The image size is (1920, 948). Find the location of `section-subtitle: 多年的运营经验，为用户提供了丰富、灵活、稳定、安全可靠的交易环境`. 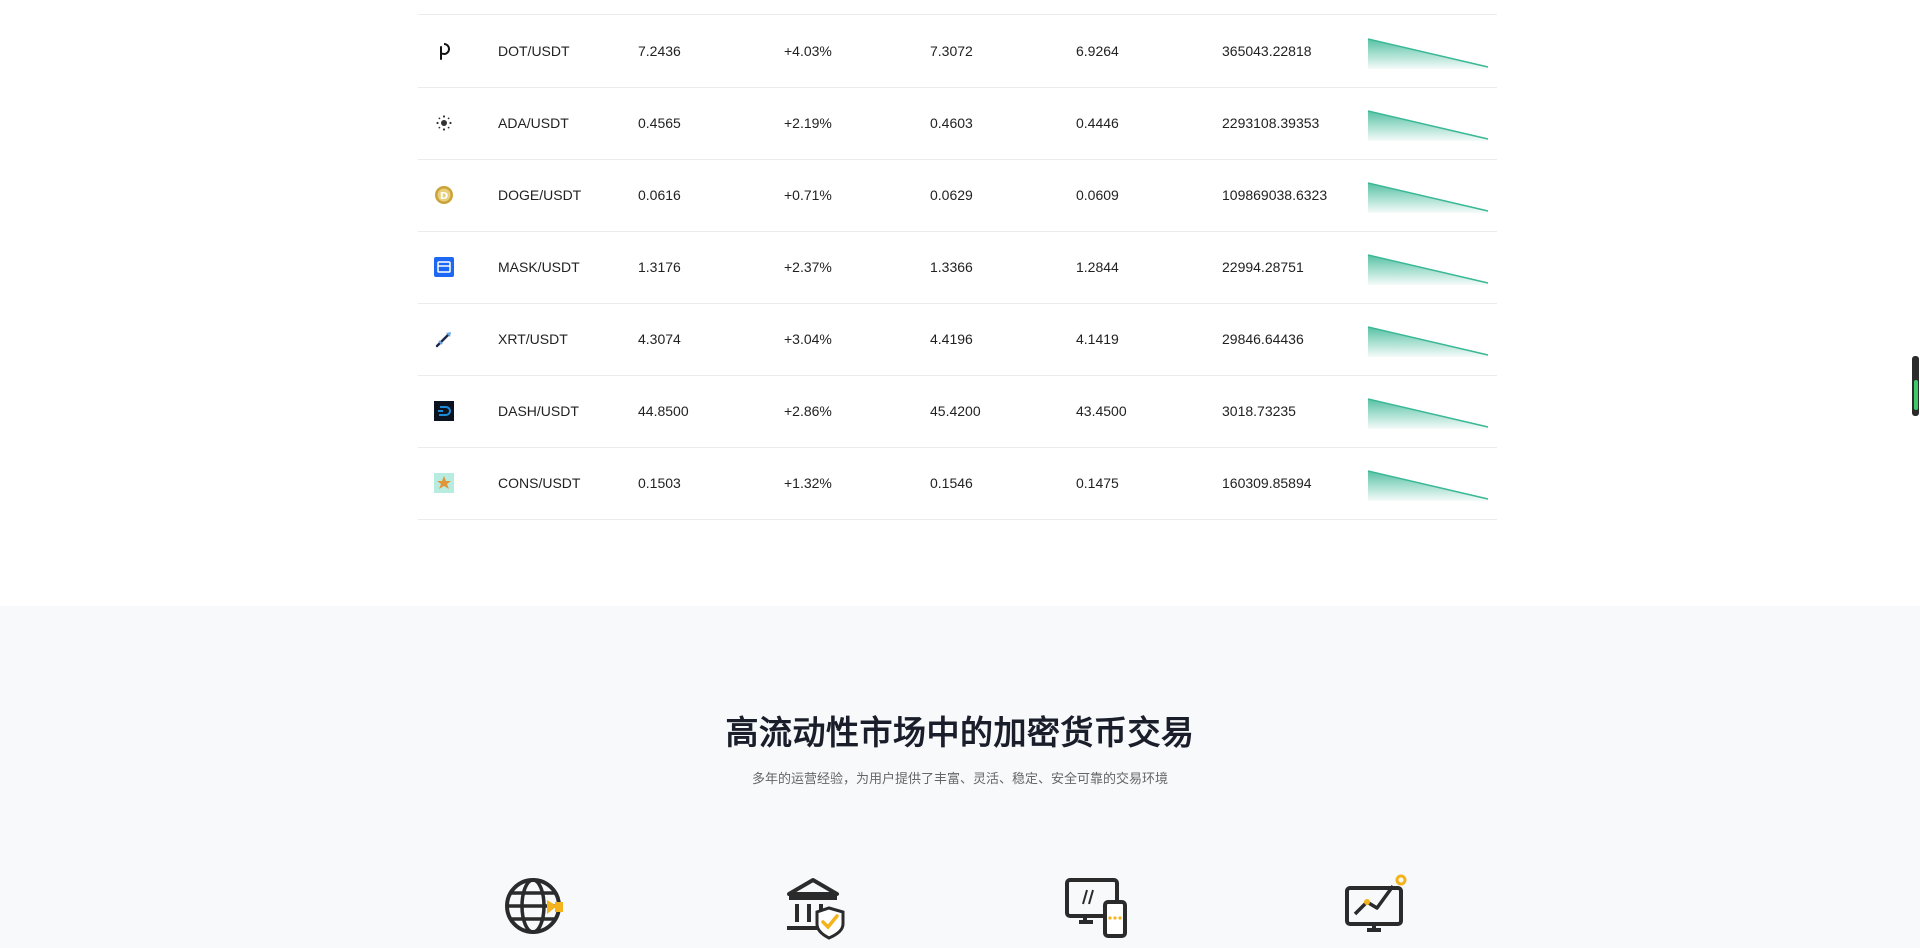

section-subtitle: 多年的运营经验，为用户提供了丰富、灵活、稳定、安全可靠的交易环境 is located at coordinates (959, 779).